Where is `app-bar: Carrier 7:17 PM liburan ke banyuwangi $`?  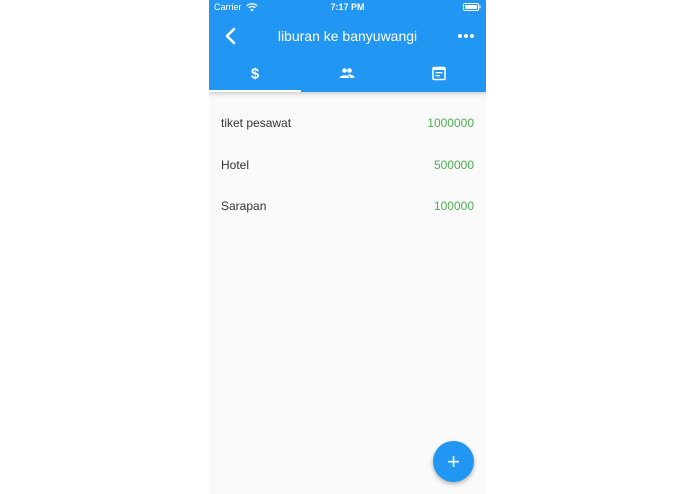
app-bar: Carrier 7:17 PM liburan ke banyuwangi $ is located at coordinates (347, 46).